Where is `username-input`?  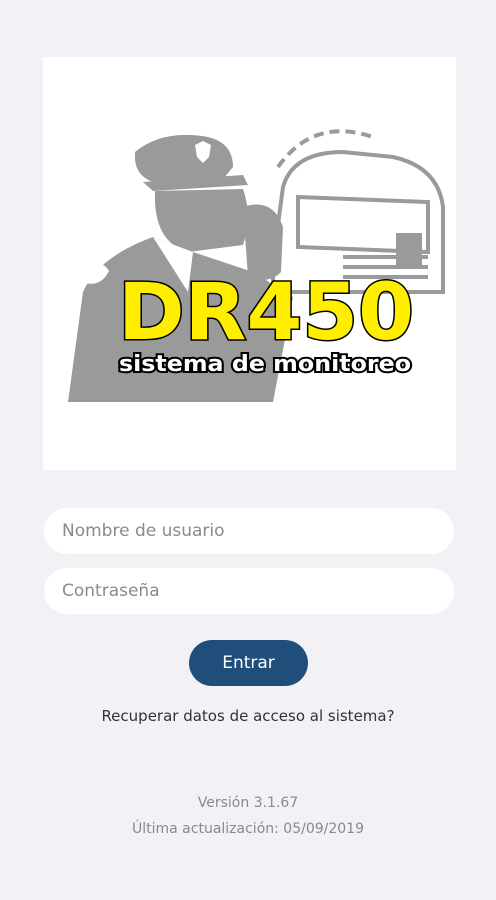 username-input is located at coordinates (249, 531).